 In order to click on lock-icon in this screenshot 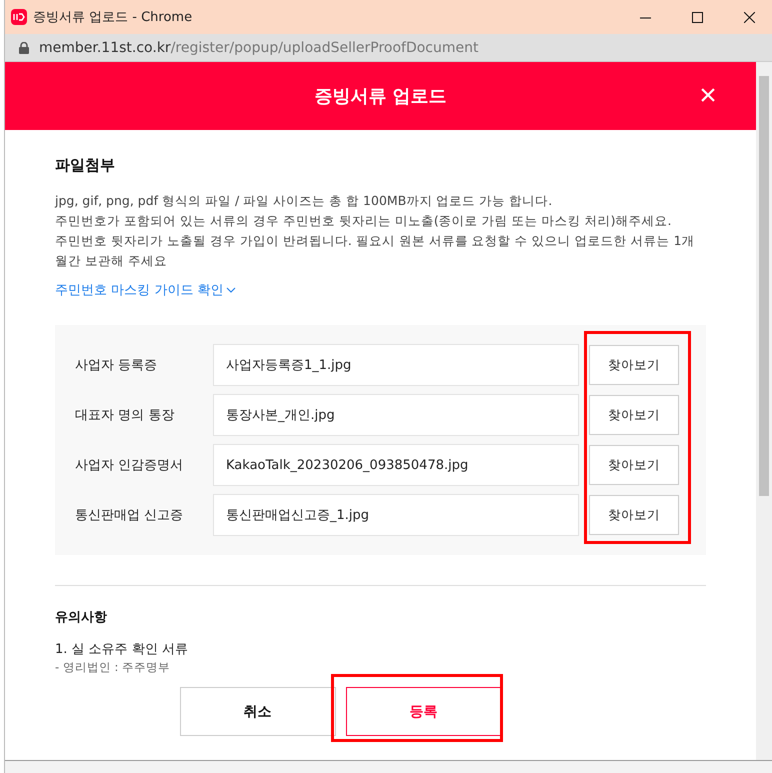, I will do `click(24, 48)`.